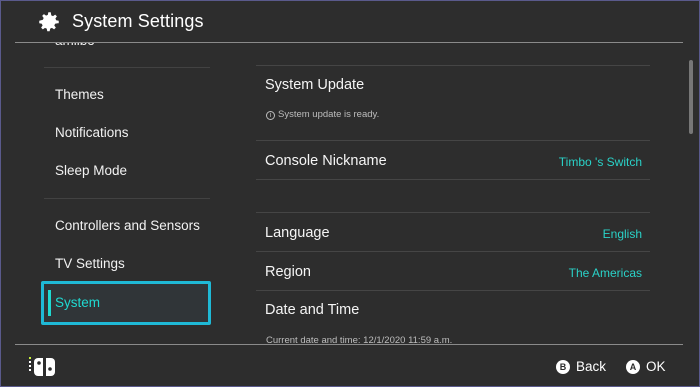 The height and width of the screenshot is (387, 700). What do you see at coordinates (75, 45) in the screenshot?
I see `sidebar-item-amiibo: amiibo` at bounding box center [75, 45].